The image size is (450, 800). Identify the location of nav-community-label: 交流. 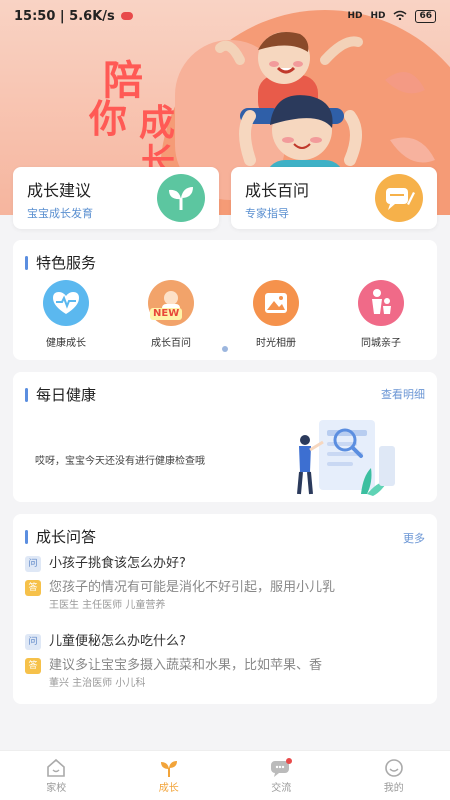
(281, 788).